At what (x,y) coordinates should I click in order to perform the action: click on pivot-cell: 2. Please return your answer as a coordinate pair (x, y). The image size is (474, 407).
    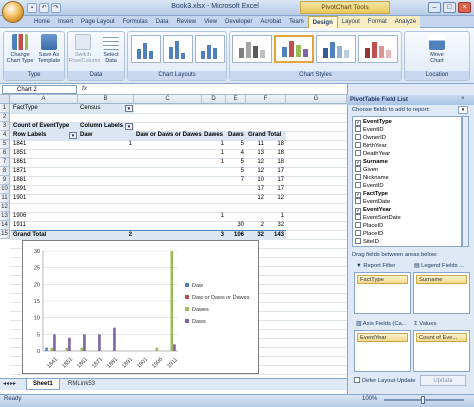
    Looking at the image, I should click on (256, 225).